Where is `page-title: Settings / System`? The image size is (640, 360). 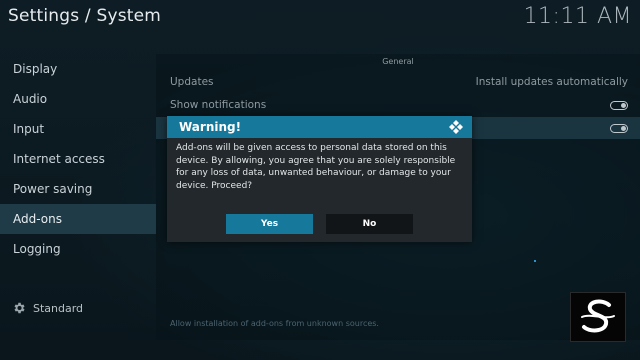 page-title: Settings / System is located at coordinates (85, 16).